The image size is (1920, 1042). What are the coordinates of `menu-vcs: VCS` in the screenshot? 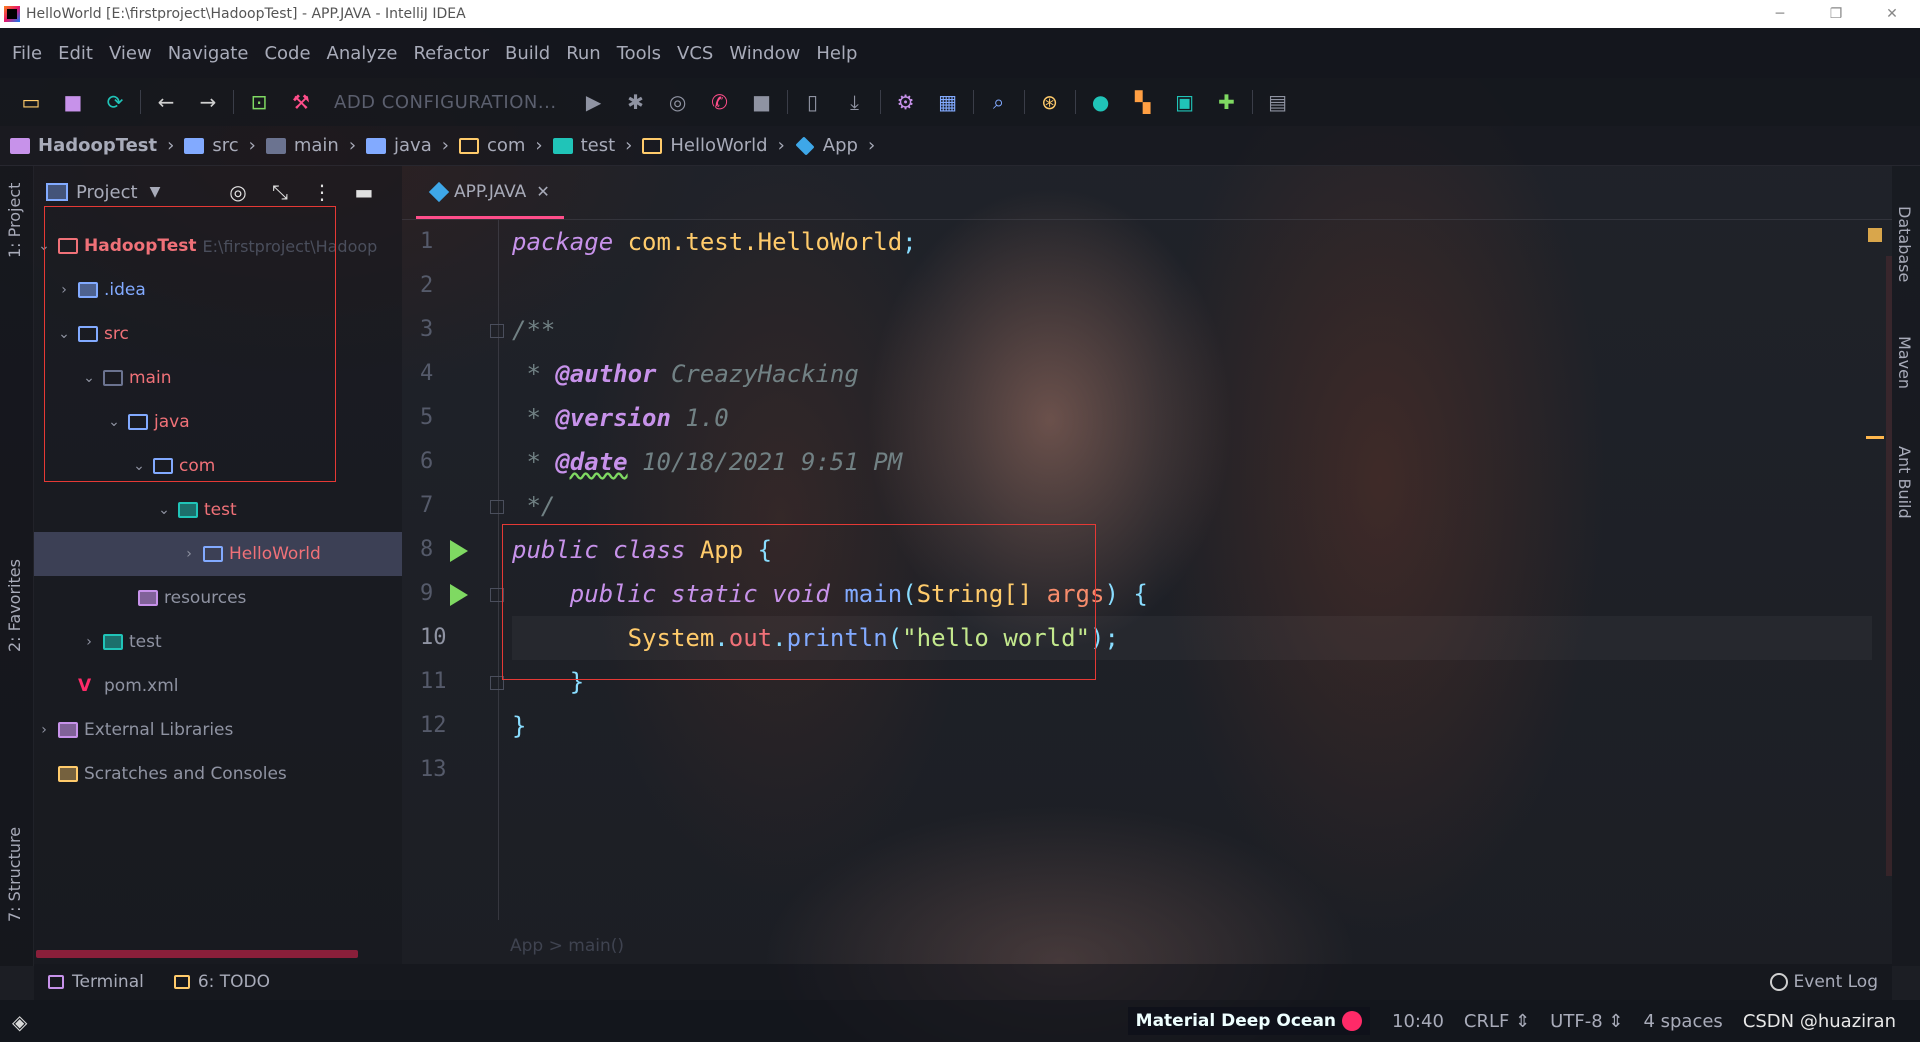 It's located at (695, 53).